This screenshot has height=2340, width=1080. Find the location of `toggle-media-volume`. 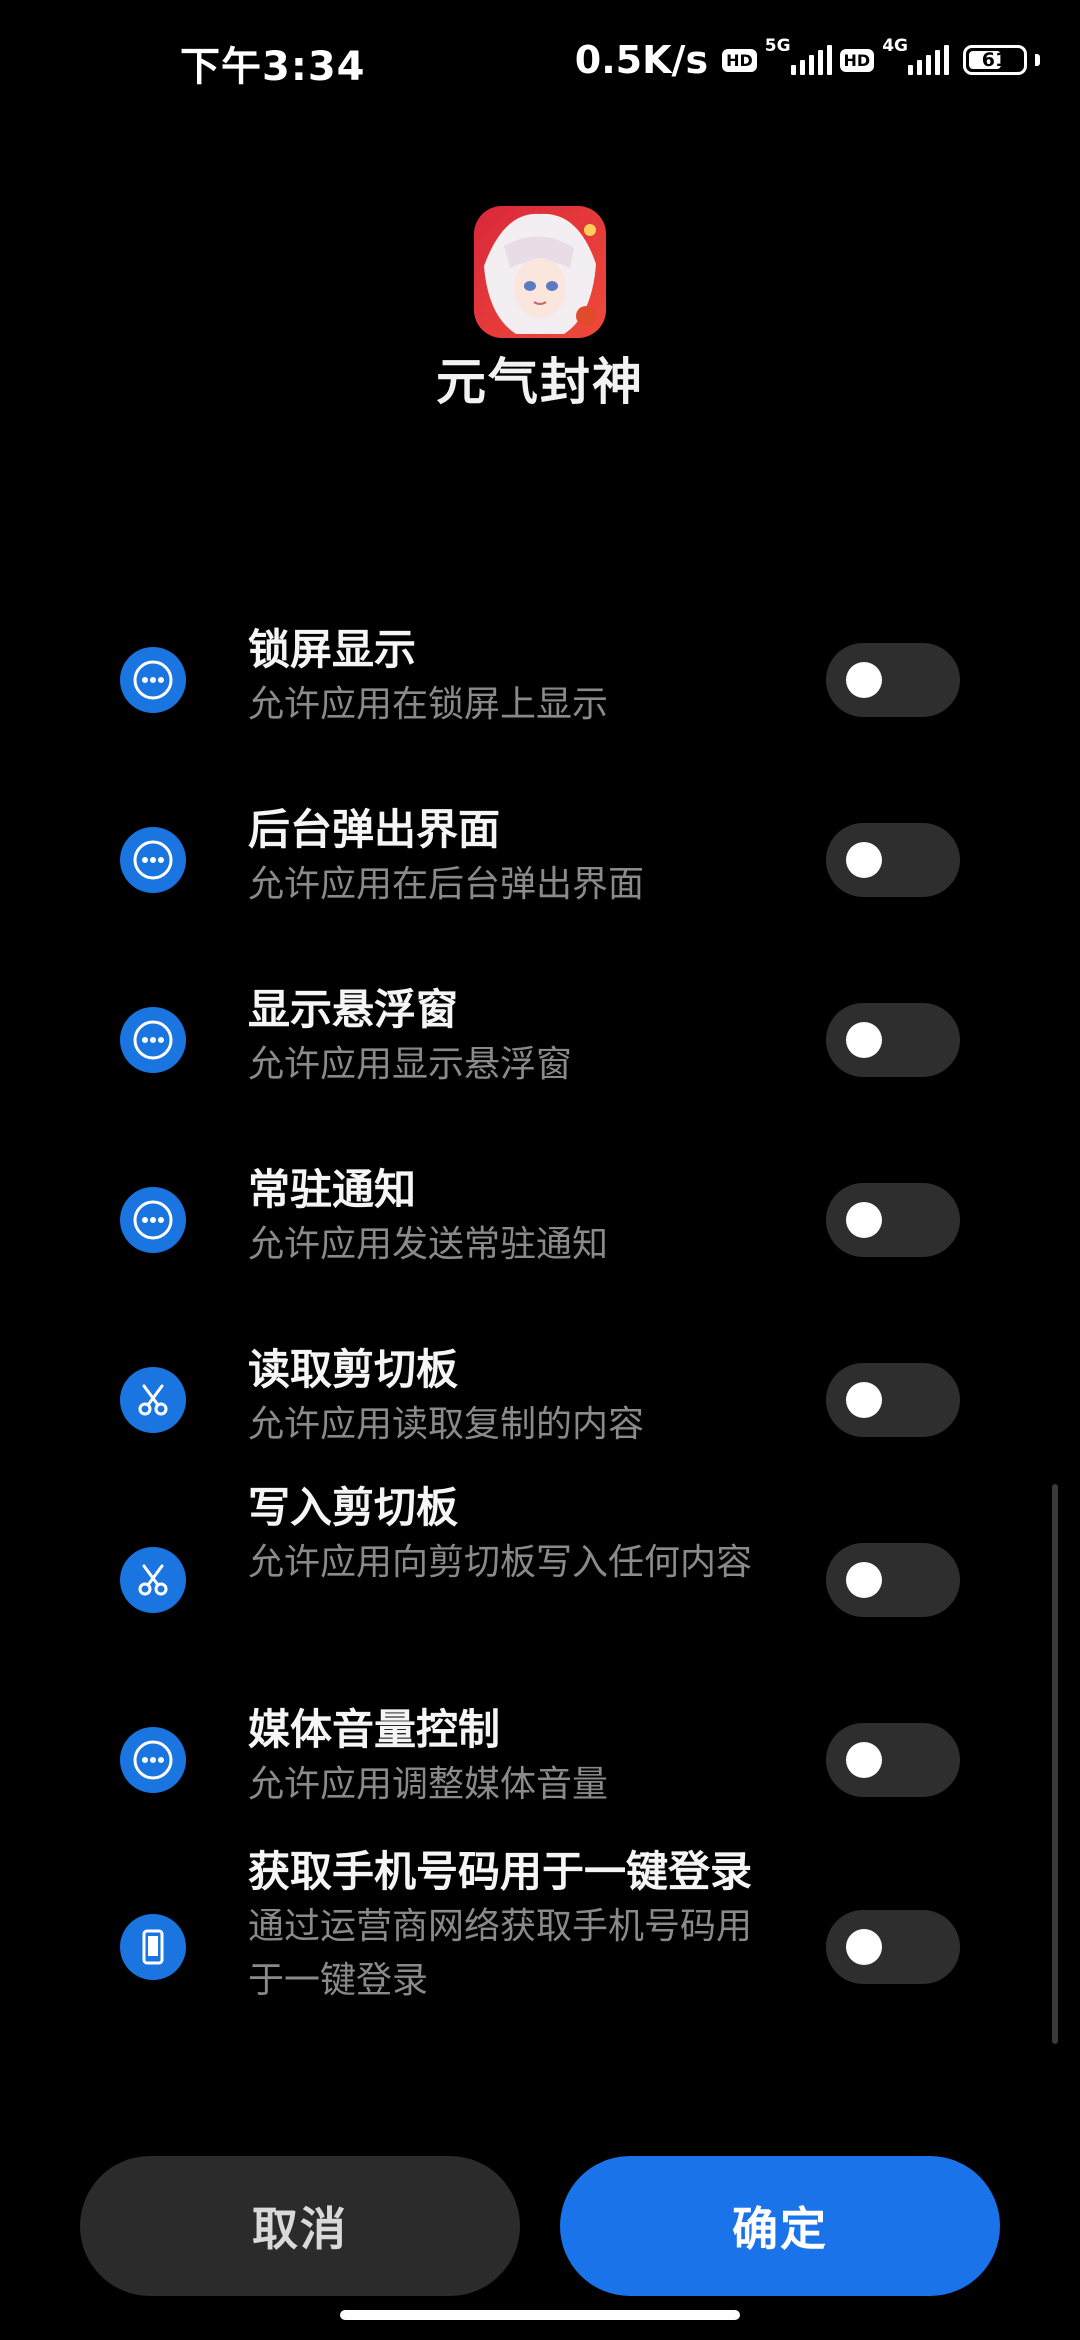

toggle-media-volume is located at coordinates (893, 1760).